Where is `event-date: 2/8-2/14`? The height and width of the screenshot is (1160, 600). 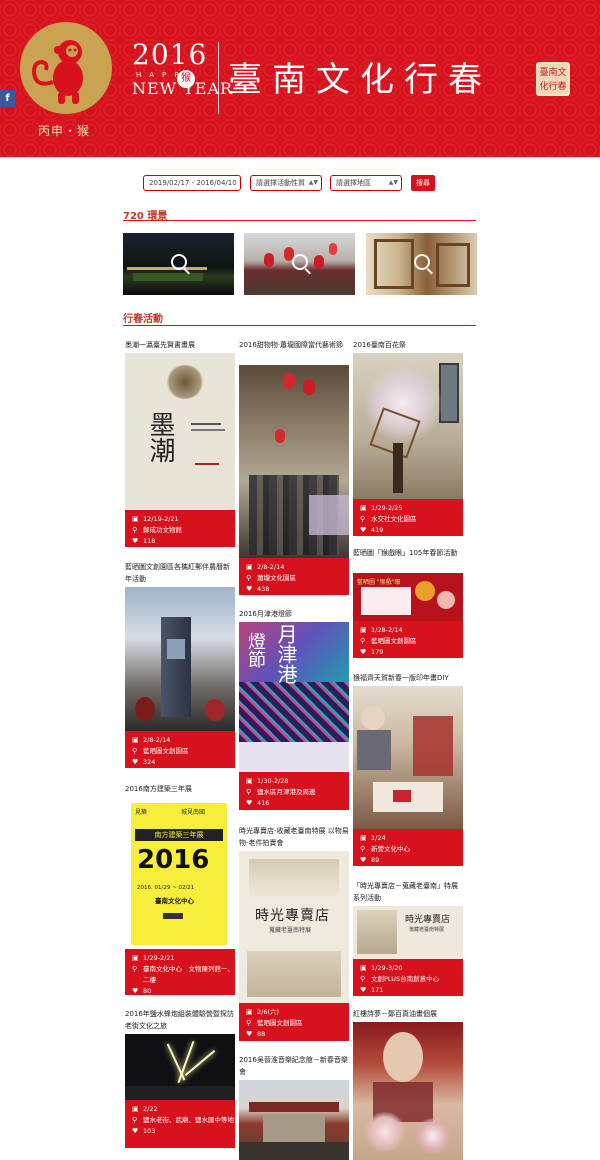 event-date: 2/8-2/14 is located at coordinates (271, 567).